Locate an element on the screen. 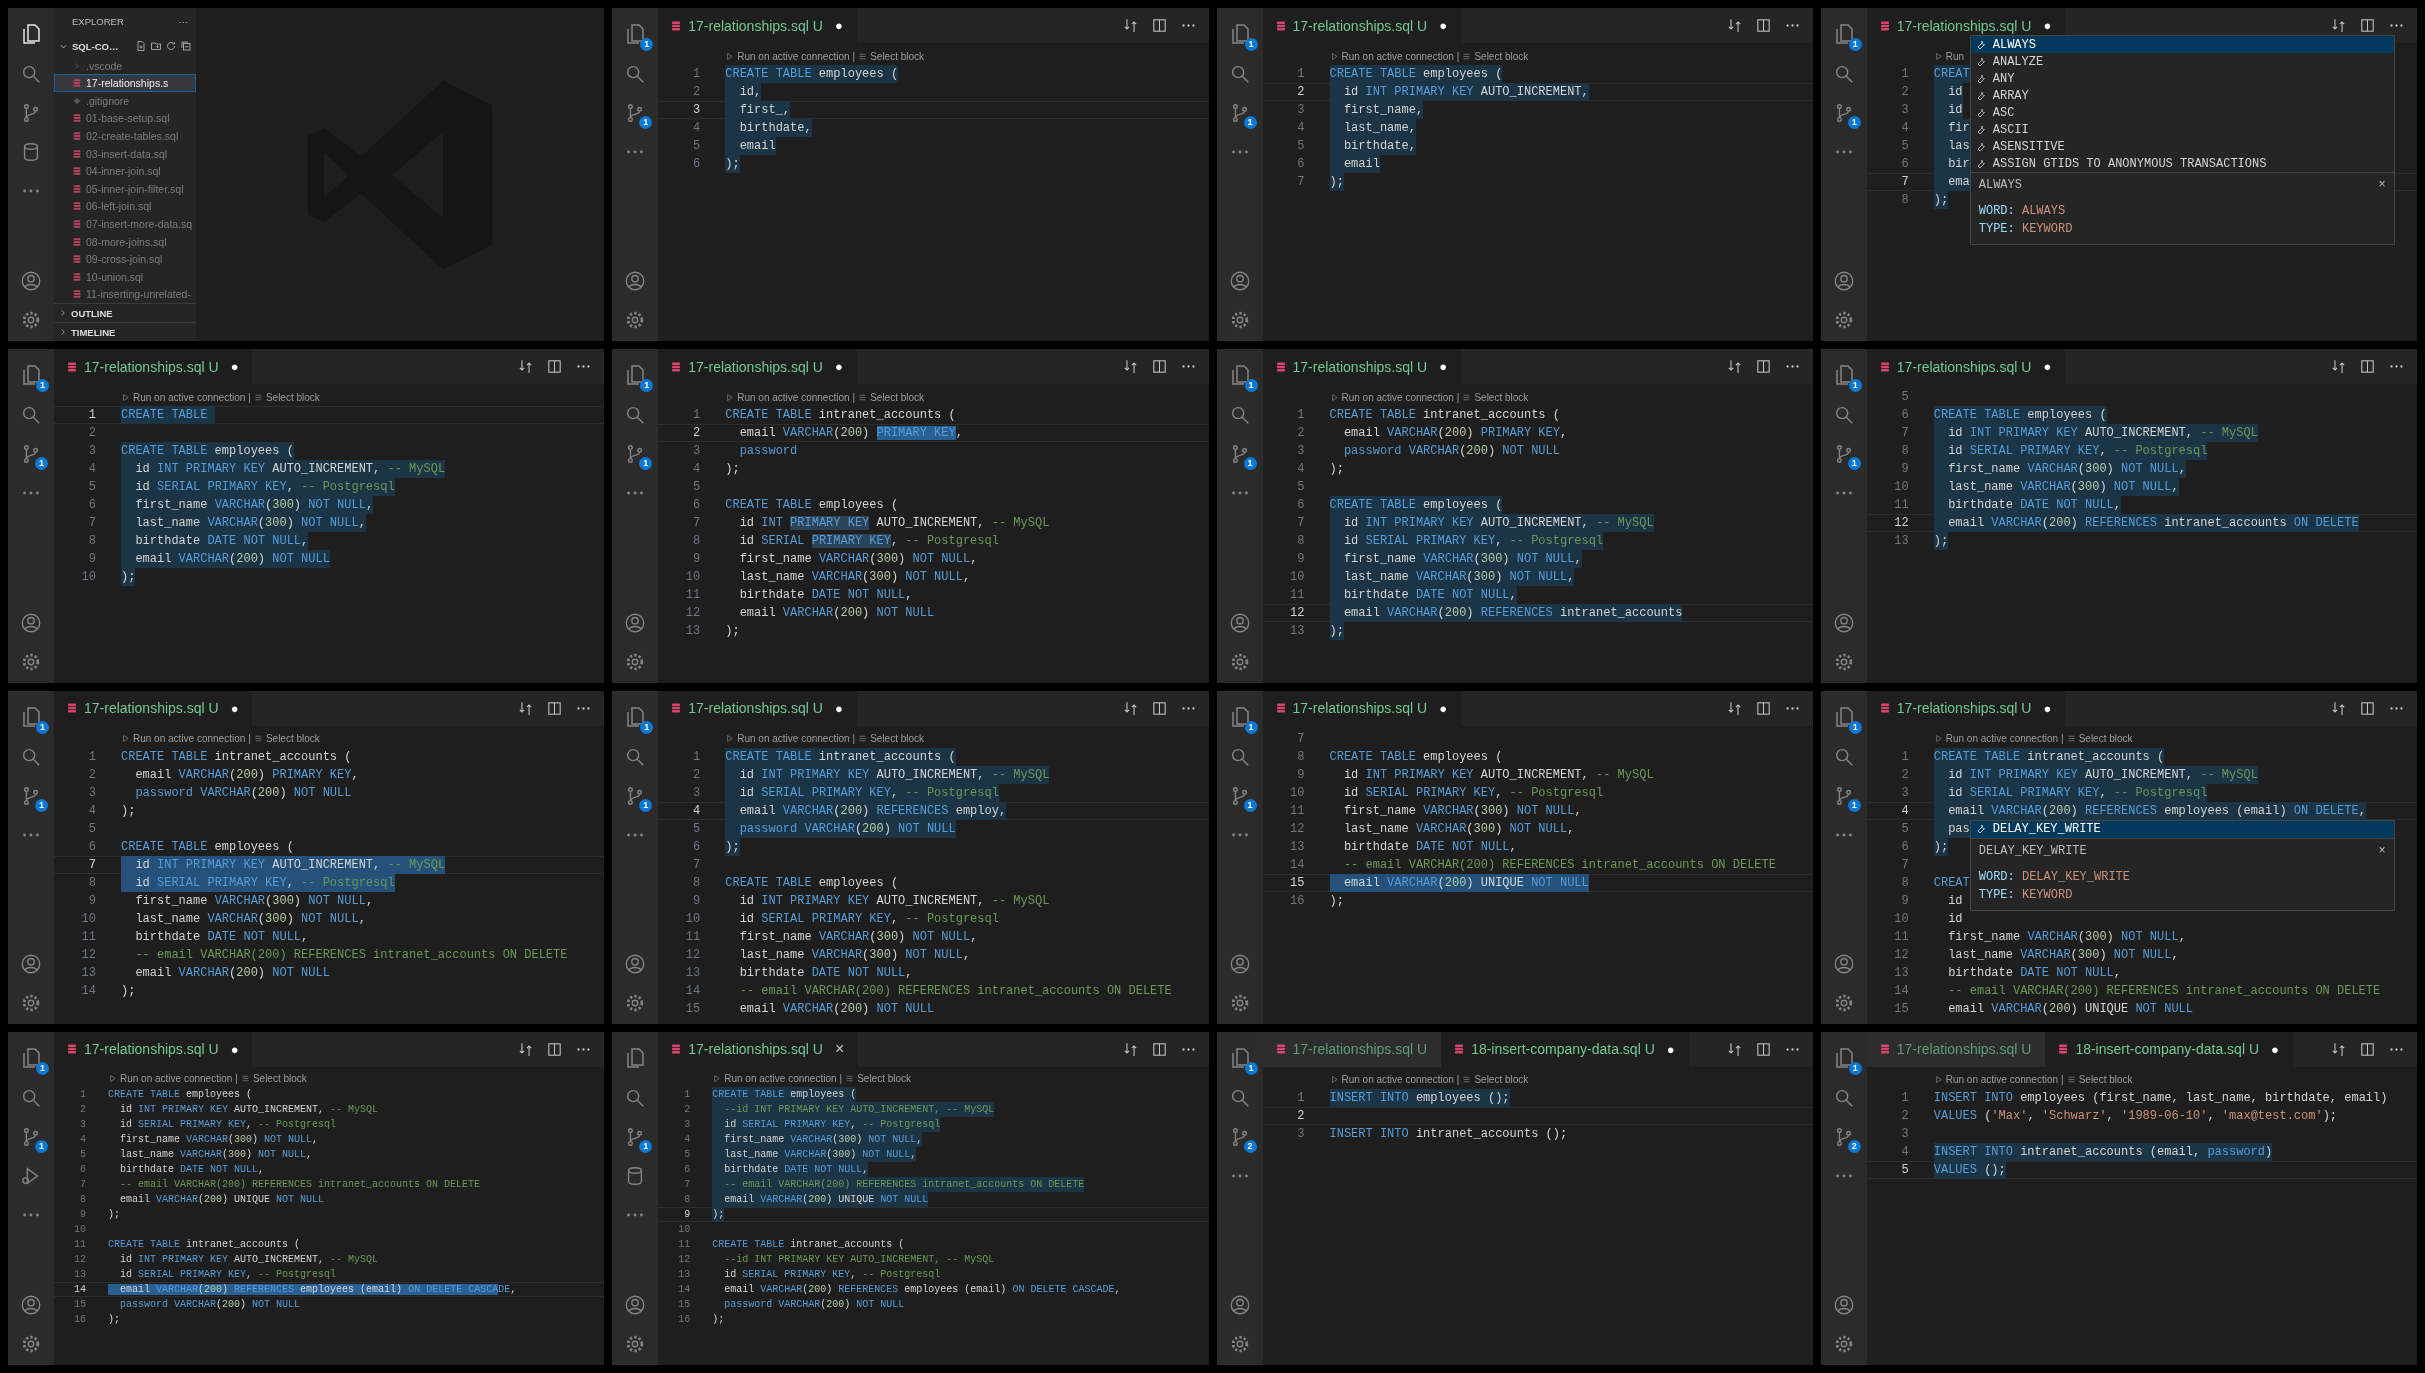  suggestion-item: ASENSITIVE is located at coordinates (2182, 146).